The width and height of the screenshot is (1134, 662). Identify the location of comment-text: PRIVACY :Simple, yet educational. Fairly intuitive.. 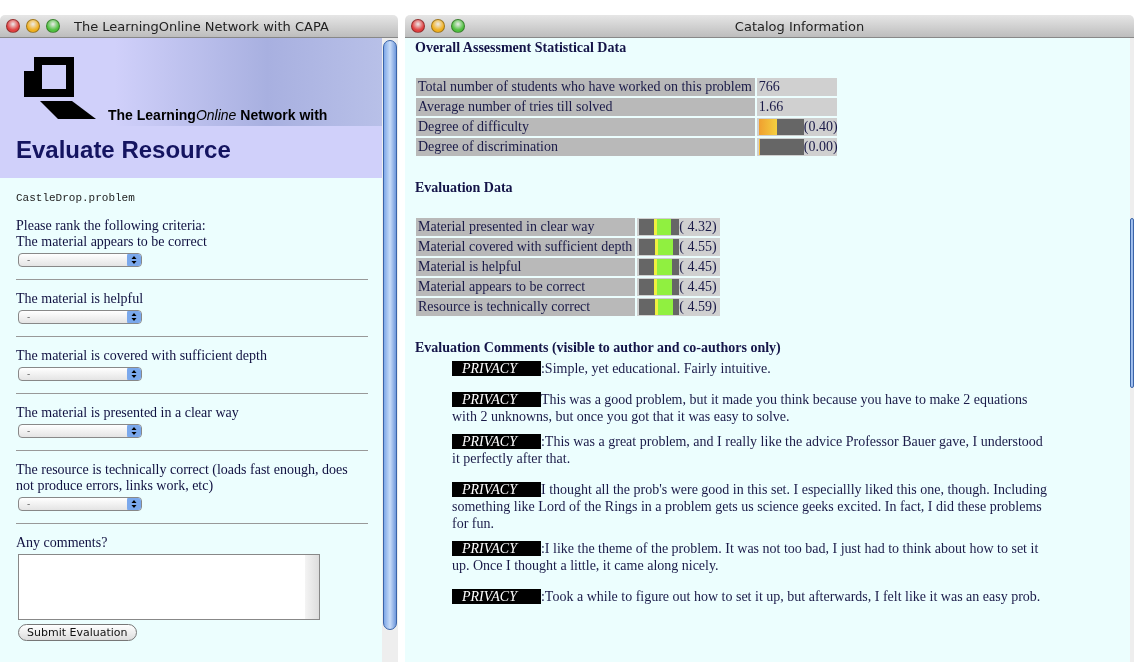
(752, 368).